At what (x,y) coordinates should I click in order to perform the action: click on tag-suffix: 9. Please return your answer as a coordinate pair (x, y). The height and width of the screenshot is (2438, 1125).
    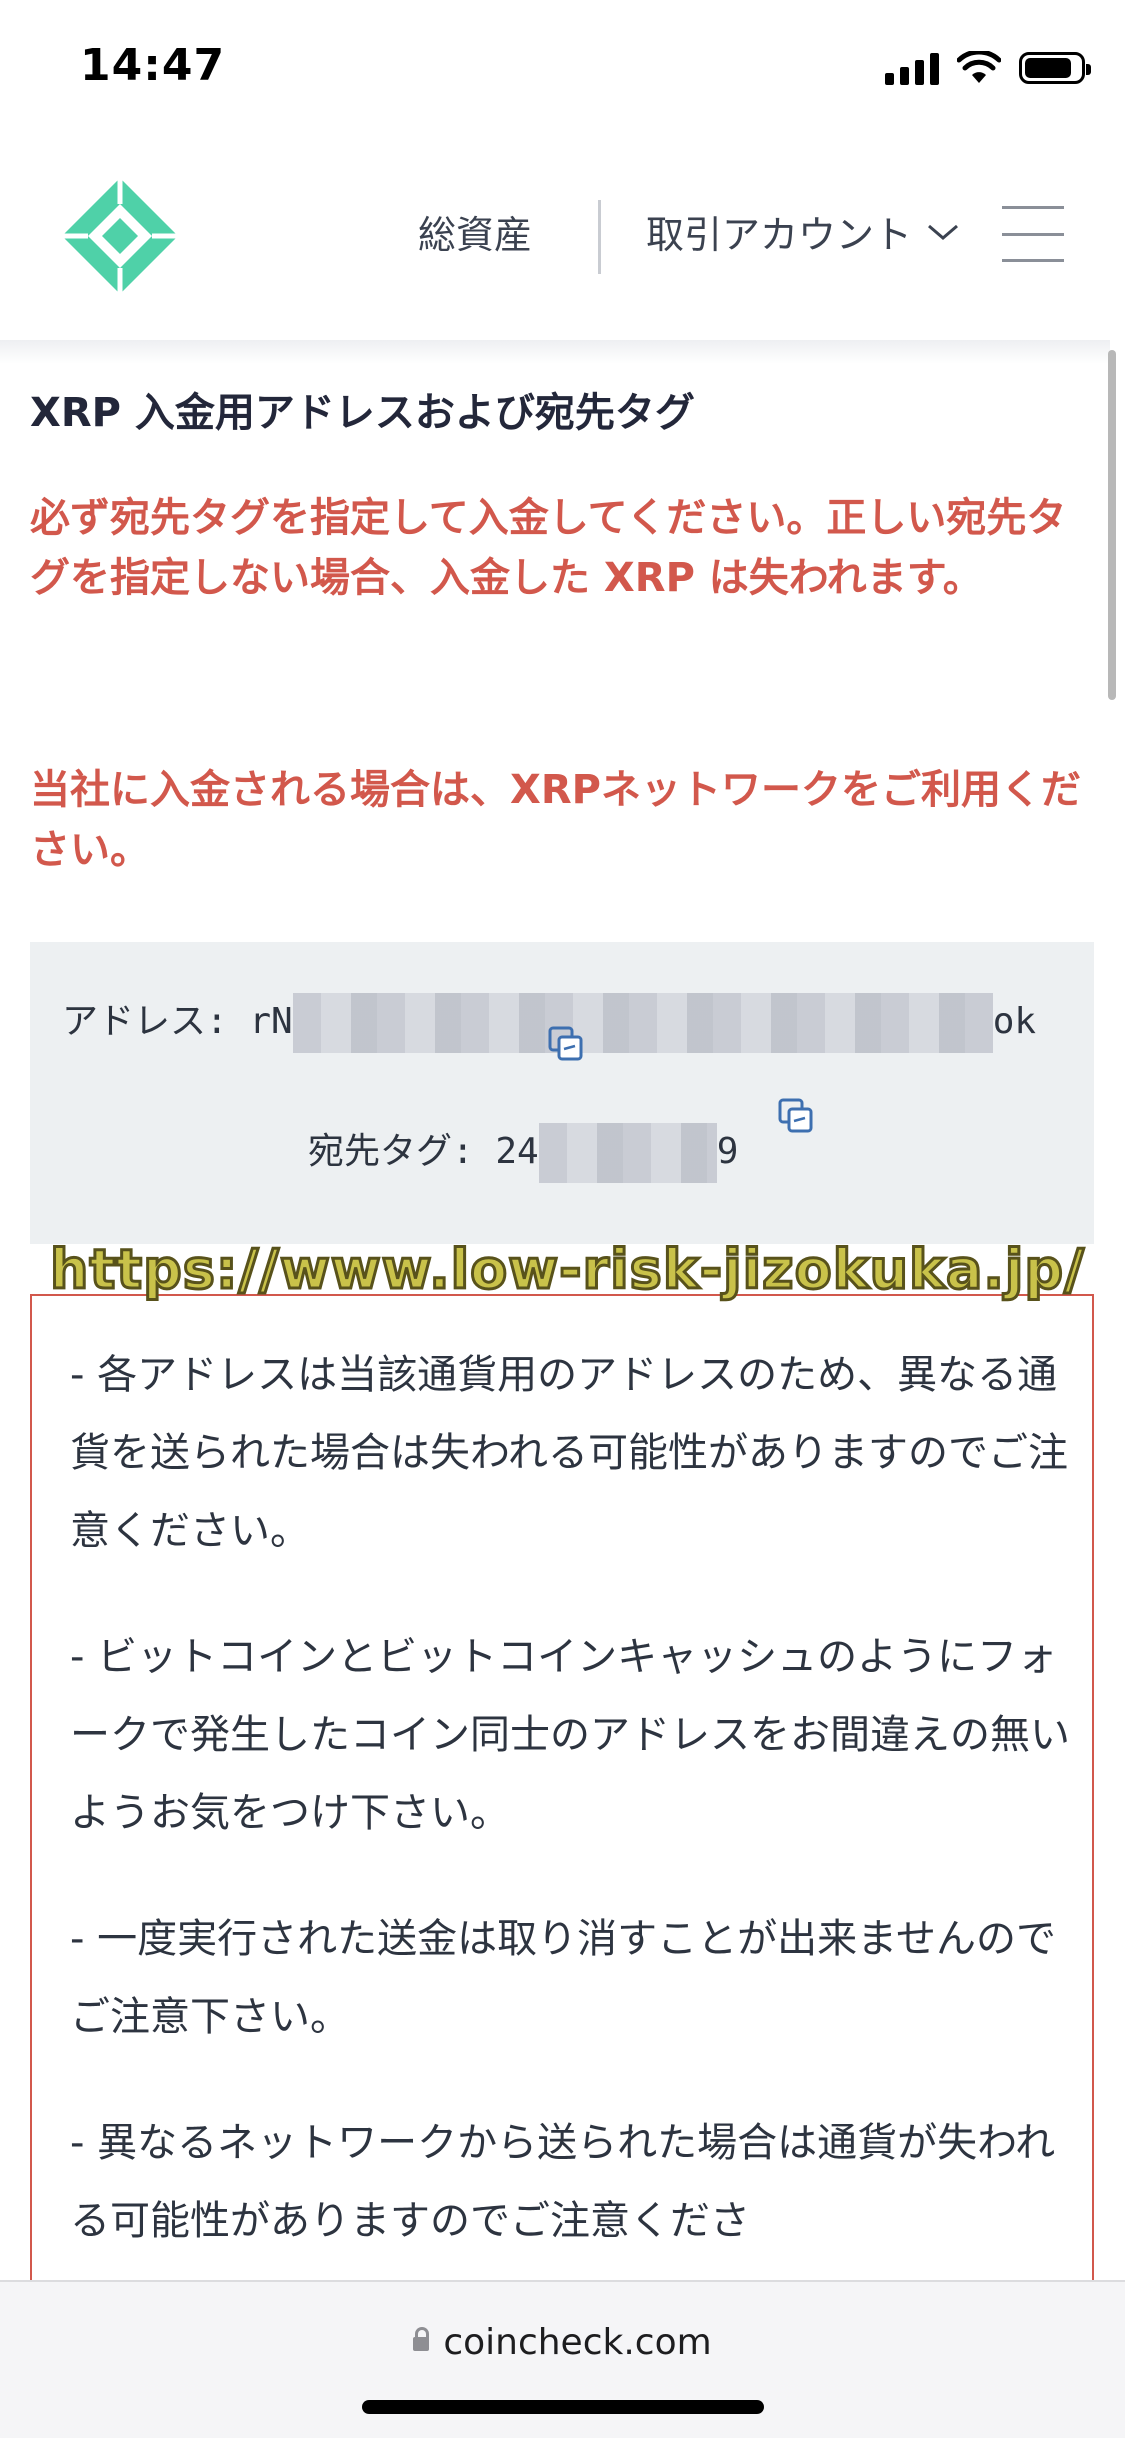
    Looking at the image, I should click on (727, 1151).